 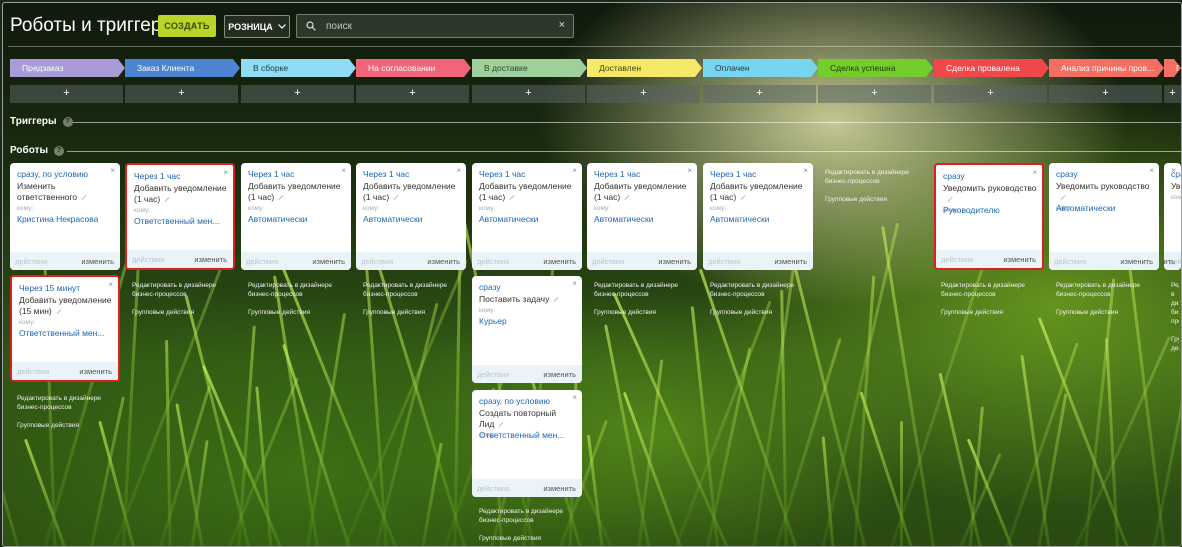 I want to click on stage-2: Заказ Клиента, so click(x=182, y=68).